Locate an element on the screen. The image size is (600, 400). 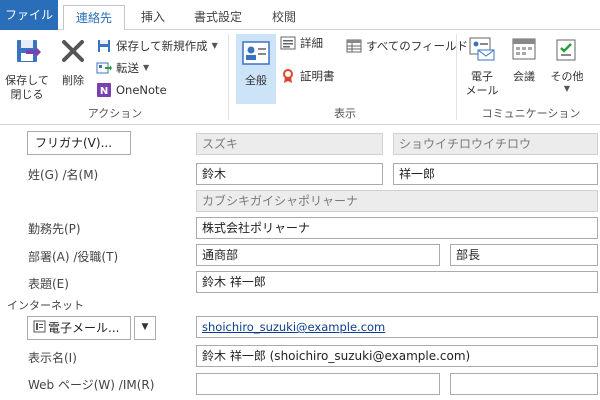
meeting-label: 会議 is located at coordinates (524, 76).